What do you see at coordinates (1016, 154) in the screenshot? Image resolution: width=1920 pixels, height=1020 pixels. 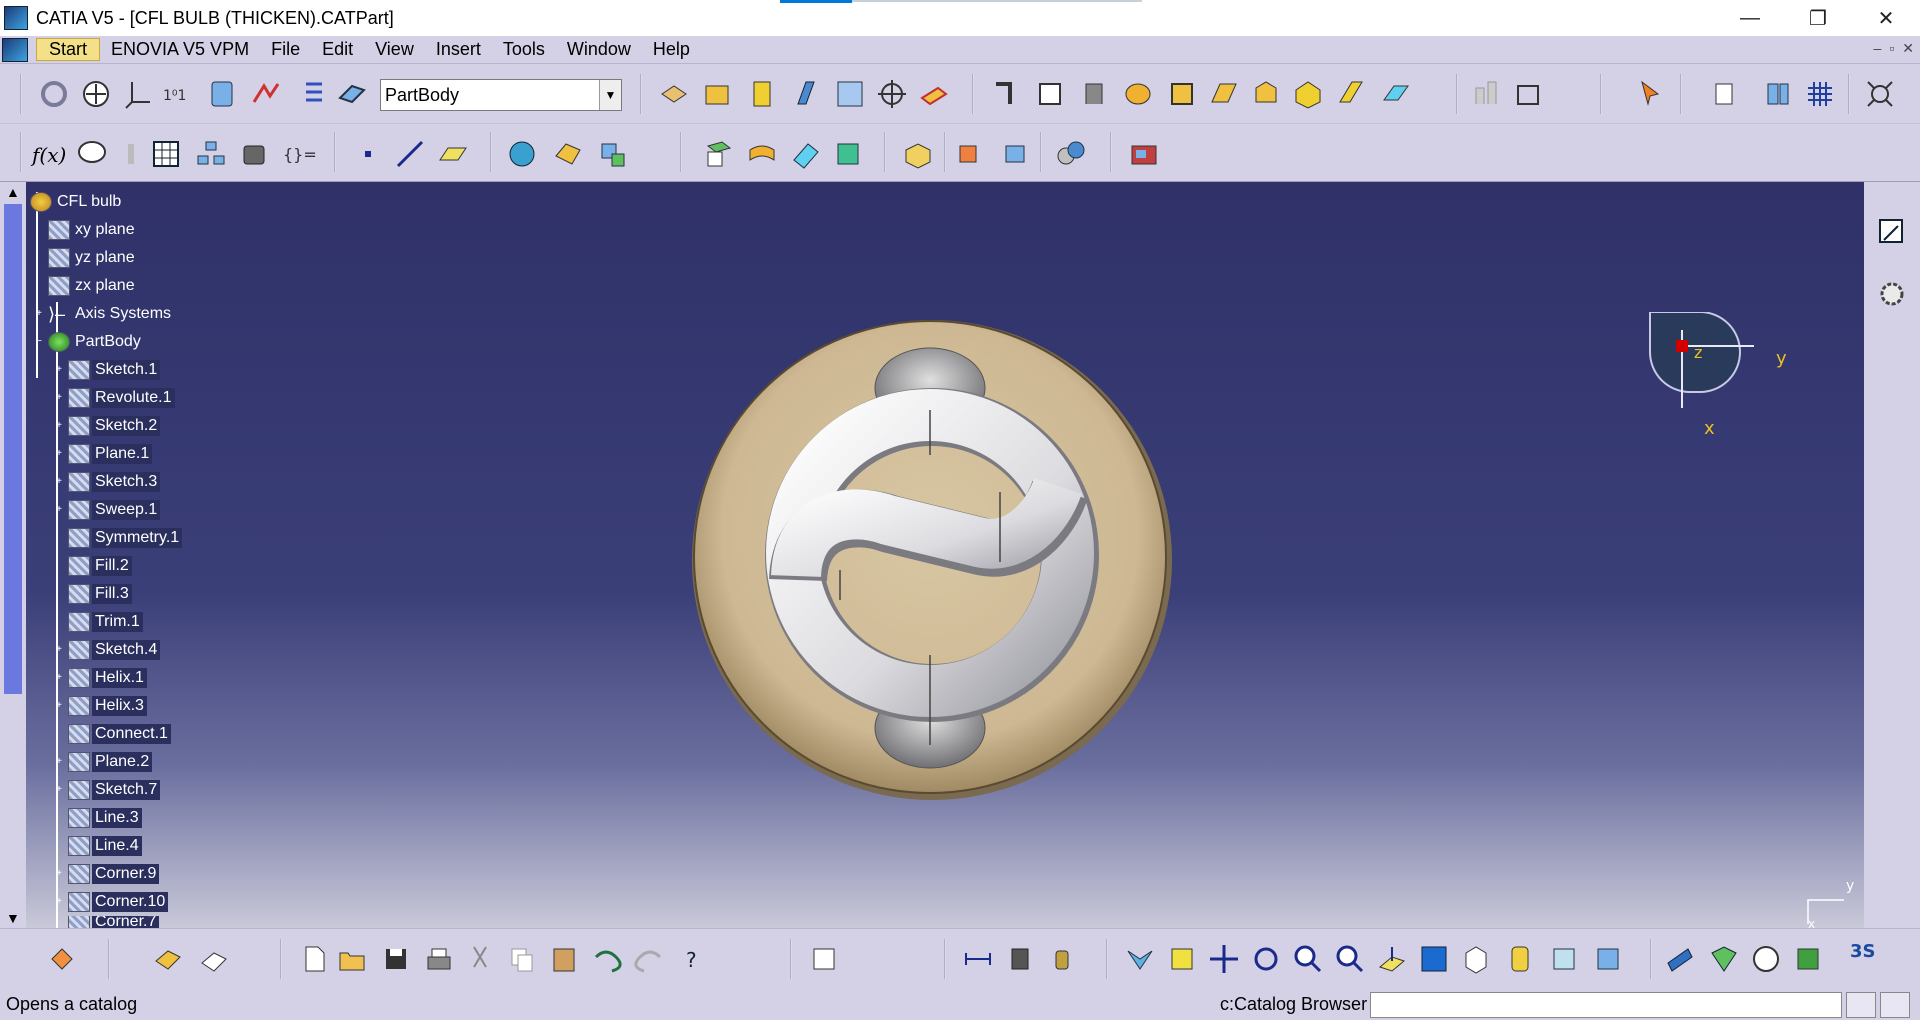 I see `remove-icon` at bounding box center [1016, 154].